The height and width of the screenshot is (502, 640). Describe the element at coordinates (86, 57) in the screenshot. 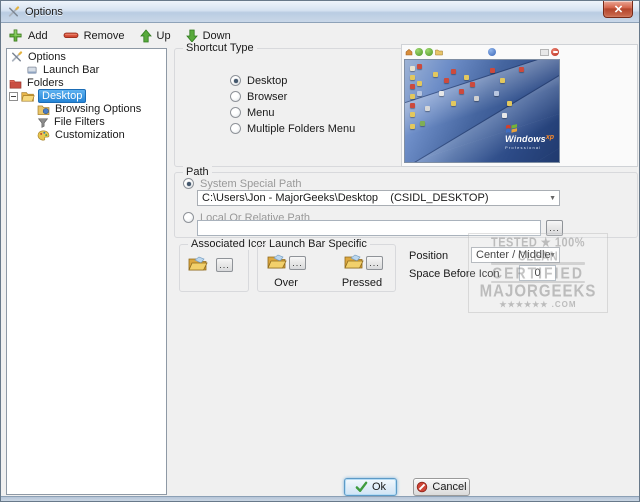

I see `tree-item-options: Options` at that location.